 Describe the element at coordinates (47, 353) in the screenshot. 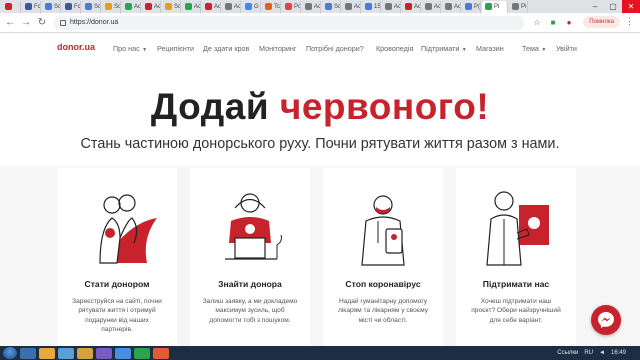

I see `taskbar-app-folder` at that location.